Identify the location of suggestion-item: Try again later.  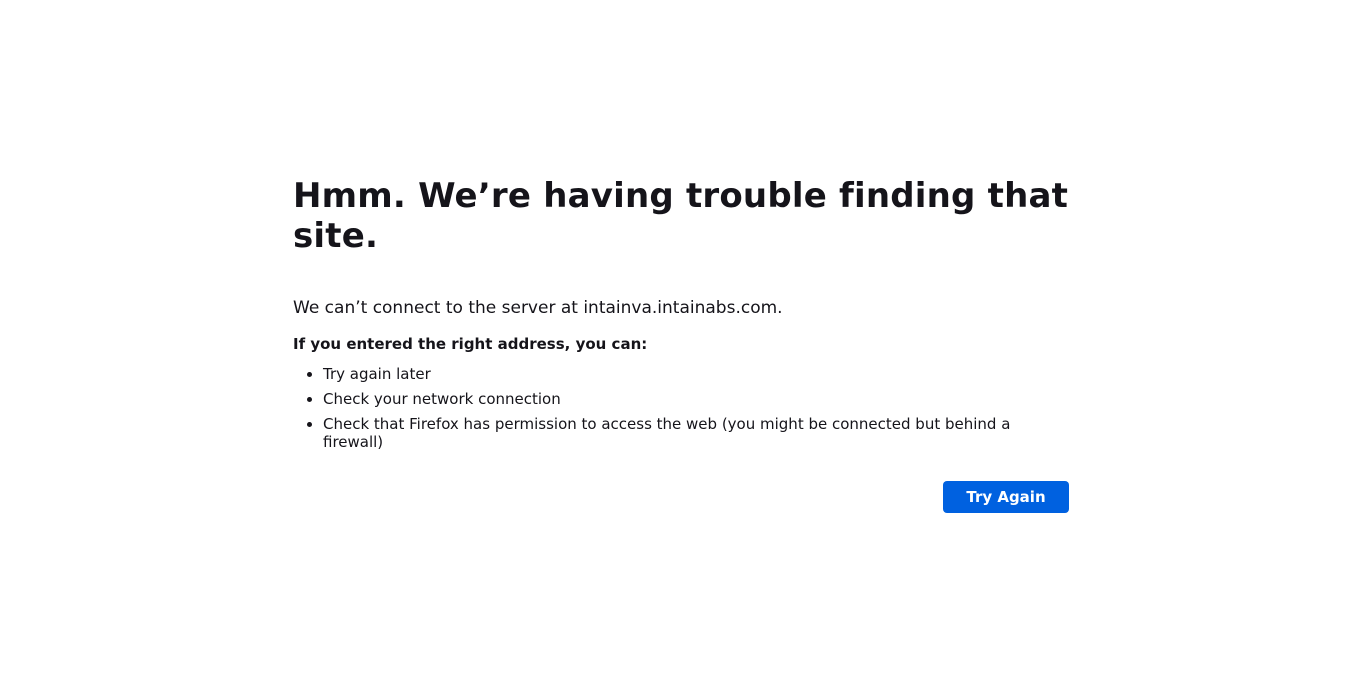
(696, 374).